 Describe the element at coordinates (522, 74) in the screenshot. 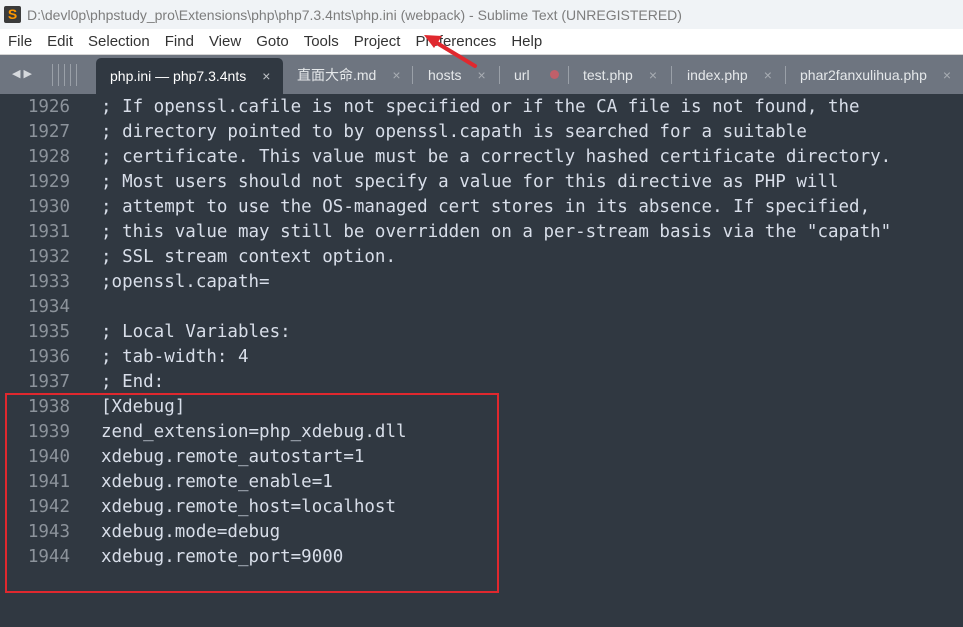

I see `tab-label: url` at that location.